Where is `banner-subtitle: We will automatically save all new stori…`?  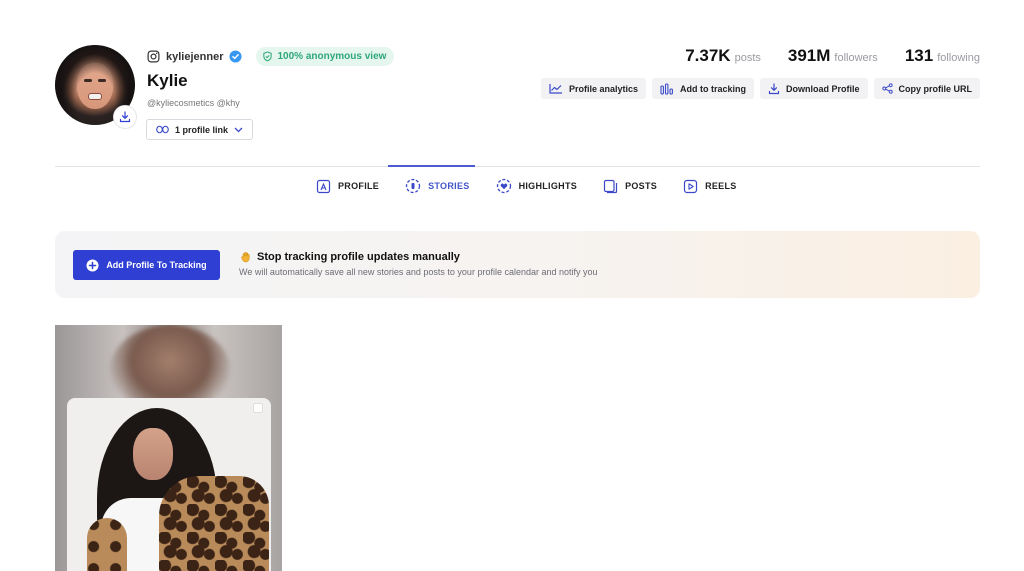
banner-subtitle: We will automatically save all new stori… is located at coordinates (418, 272).